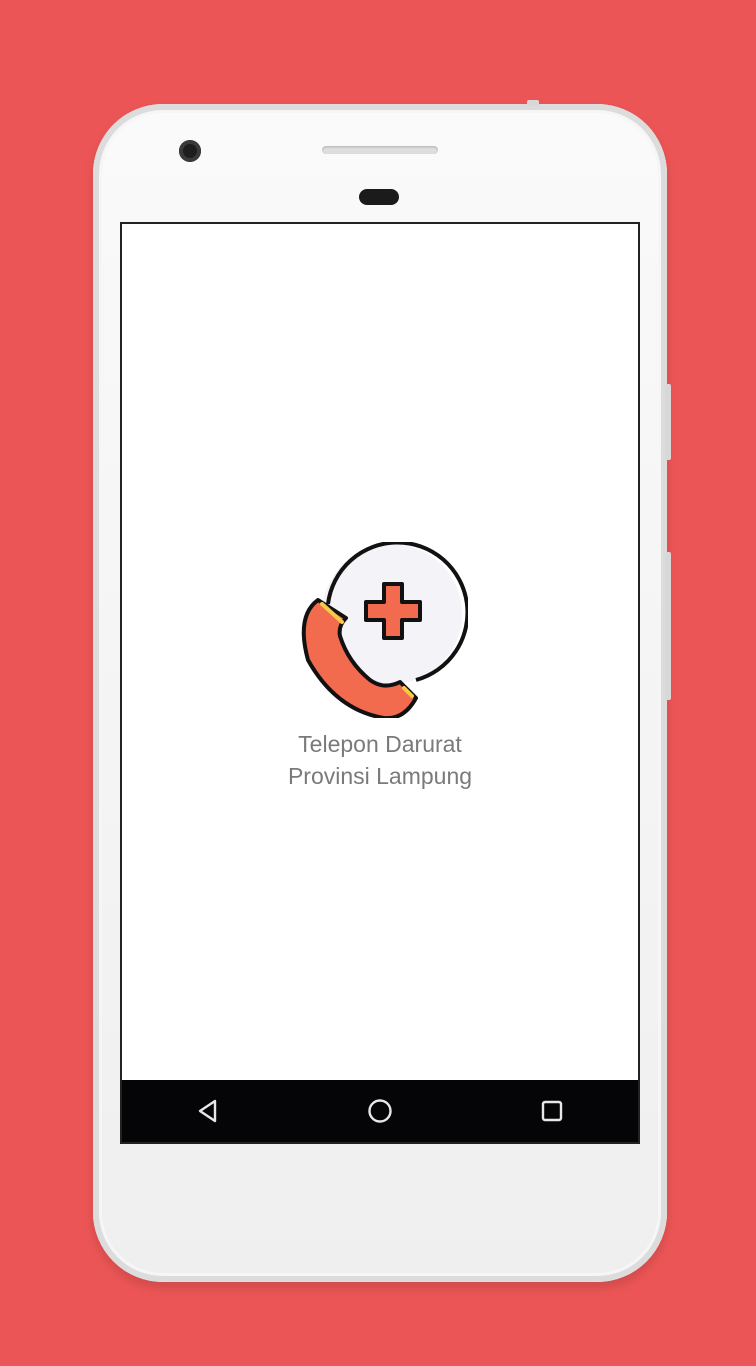 This screenshot has height=1366, width=756. Describe the element at coordinates (380, 150) in the screenshot. I see `earpiece-speaker` at that location.